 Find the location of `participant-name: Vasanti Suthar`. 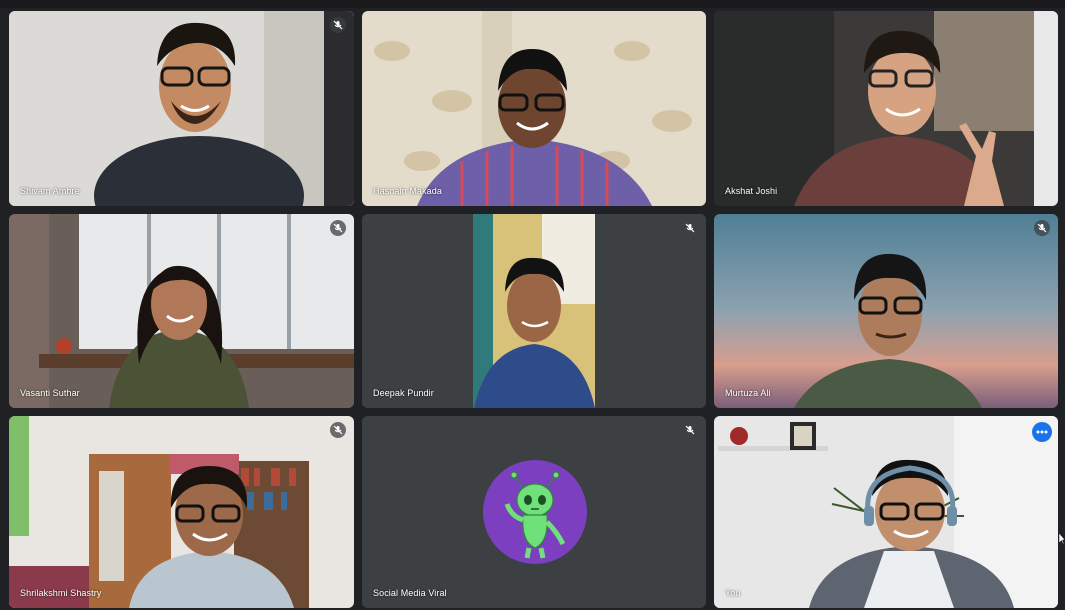

participant-name: Vasanti Suthar is located at coordinates (50, 393).